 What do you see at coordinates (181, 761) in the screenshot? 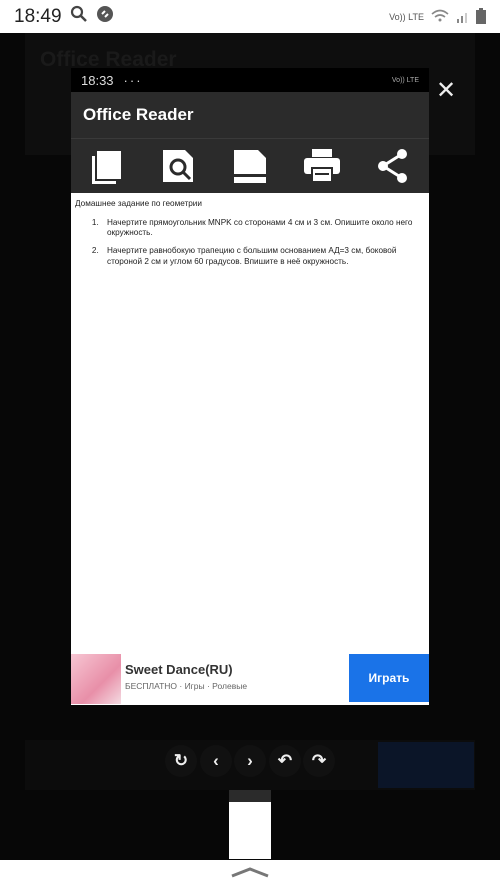
I see `refresh-icon: ↻` at bounding box center [181, 761].